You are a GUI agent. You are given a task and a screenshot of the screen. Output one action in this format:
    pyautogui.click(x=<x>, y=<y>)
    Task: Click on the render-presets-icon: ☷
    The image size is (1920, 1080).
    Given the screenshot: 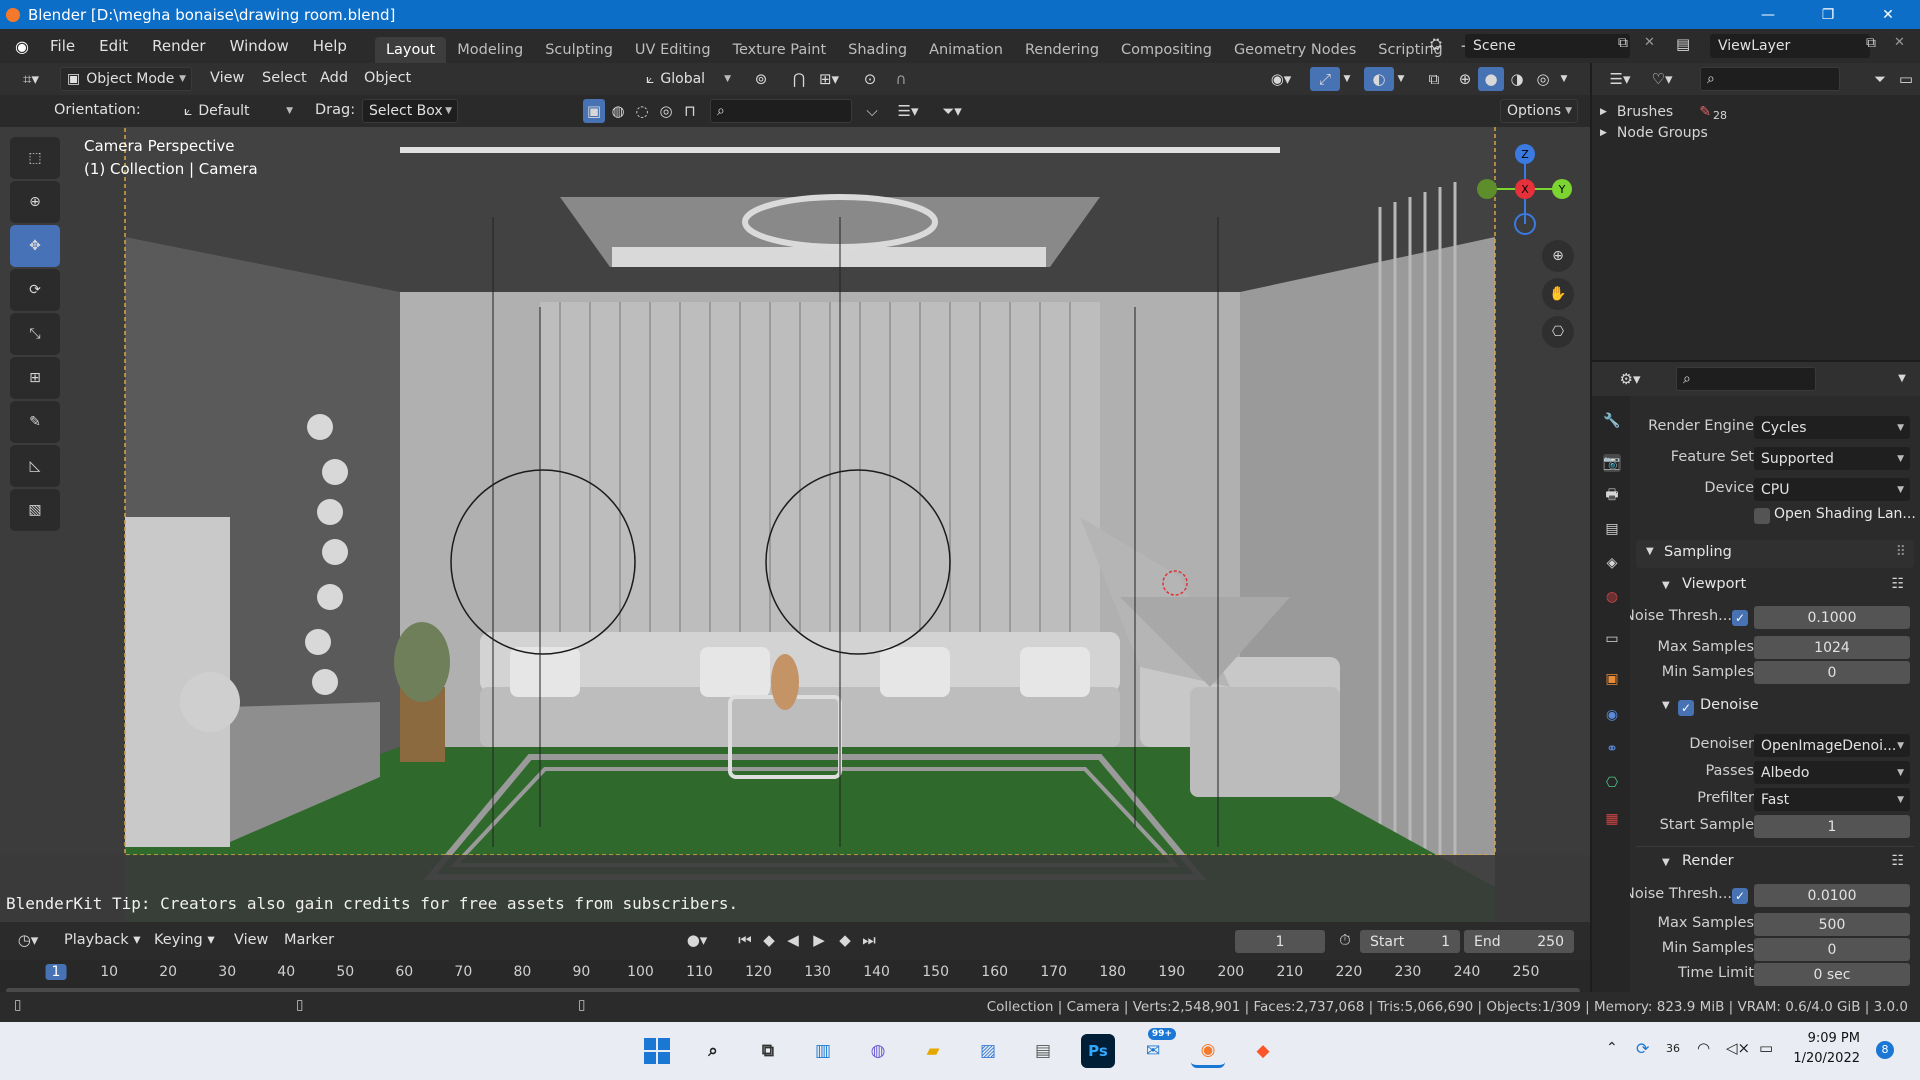 What is the action you would take?
    pyautogui.click(x=1897, y=861)
    